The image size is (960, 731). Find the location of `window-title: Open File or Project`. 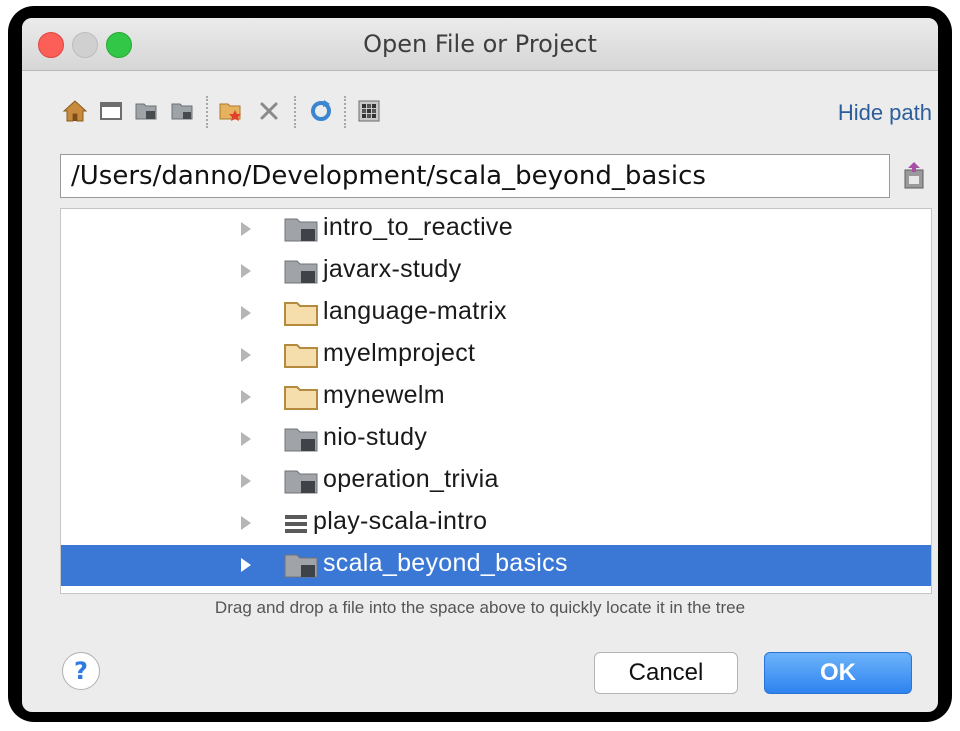

window-title: Open File or Project is located at coordinates (480, 44).